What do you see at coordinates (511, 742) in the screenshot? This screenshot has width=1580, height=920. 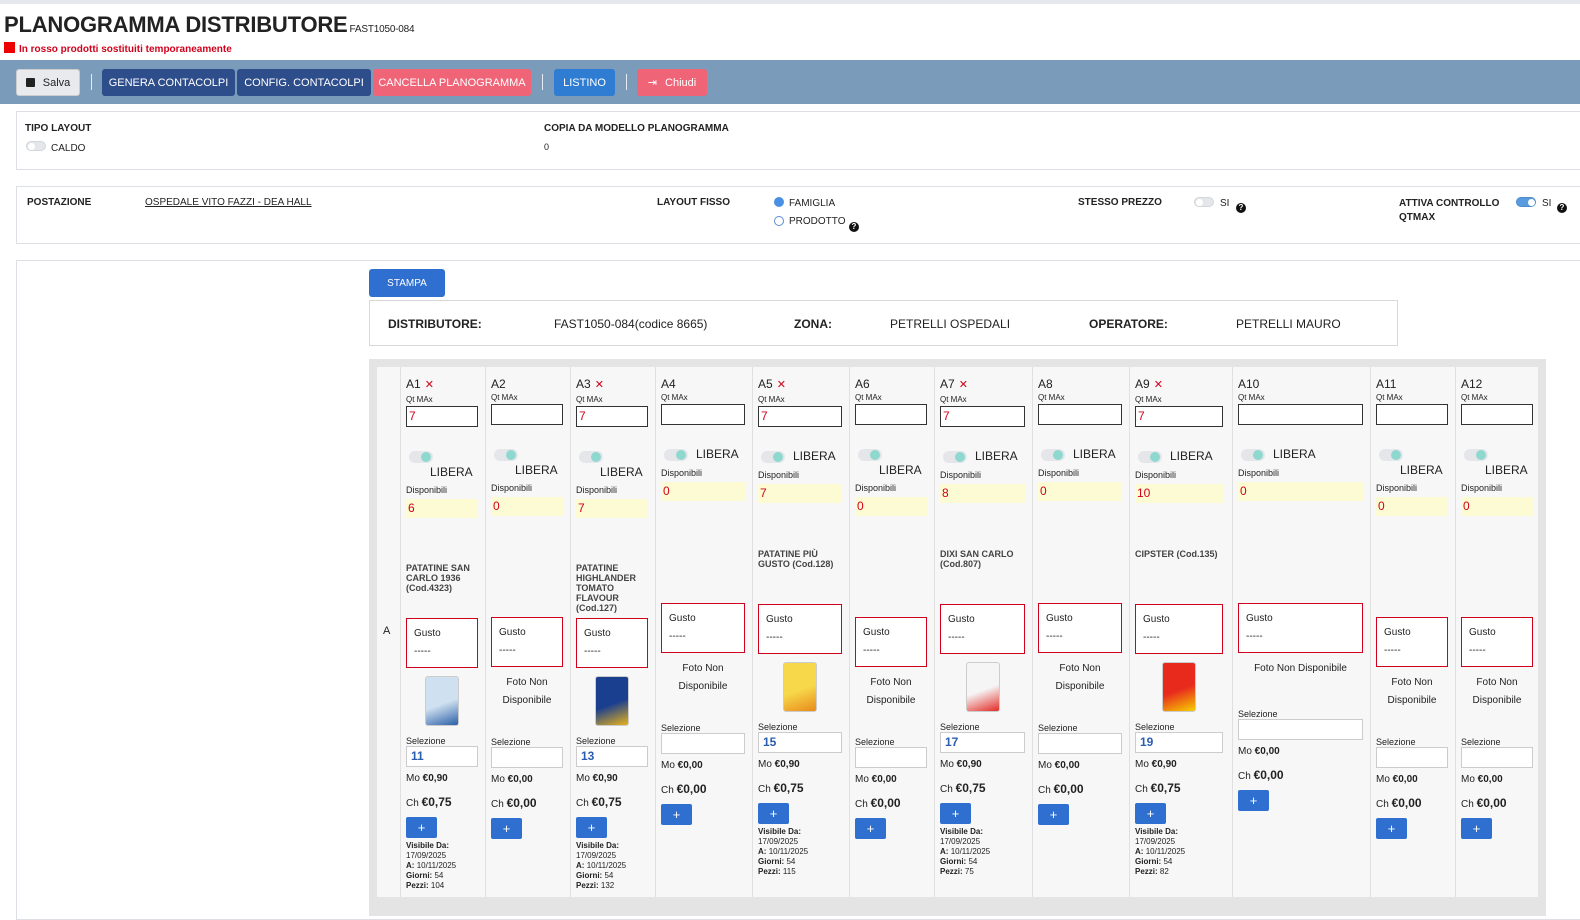 I see `selezione-label: Selezione` at bounding box center [511, 742].